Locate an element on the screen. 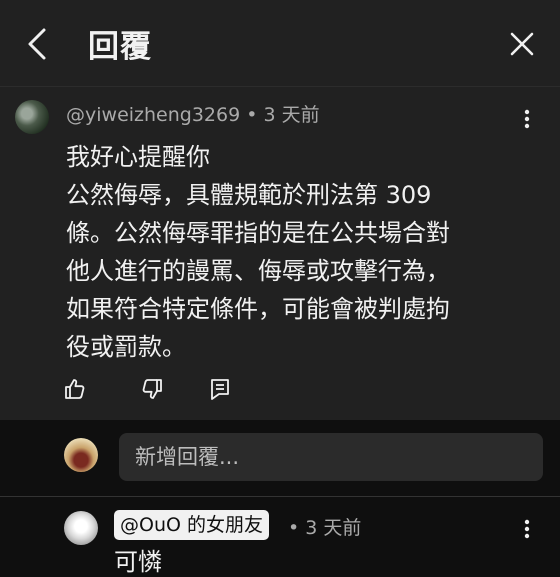  back-button is located at coordinates (38, 44).